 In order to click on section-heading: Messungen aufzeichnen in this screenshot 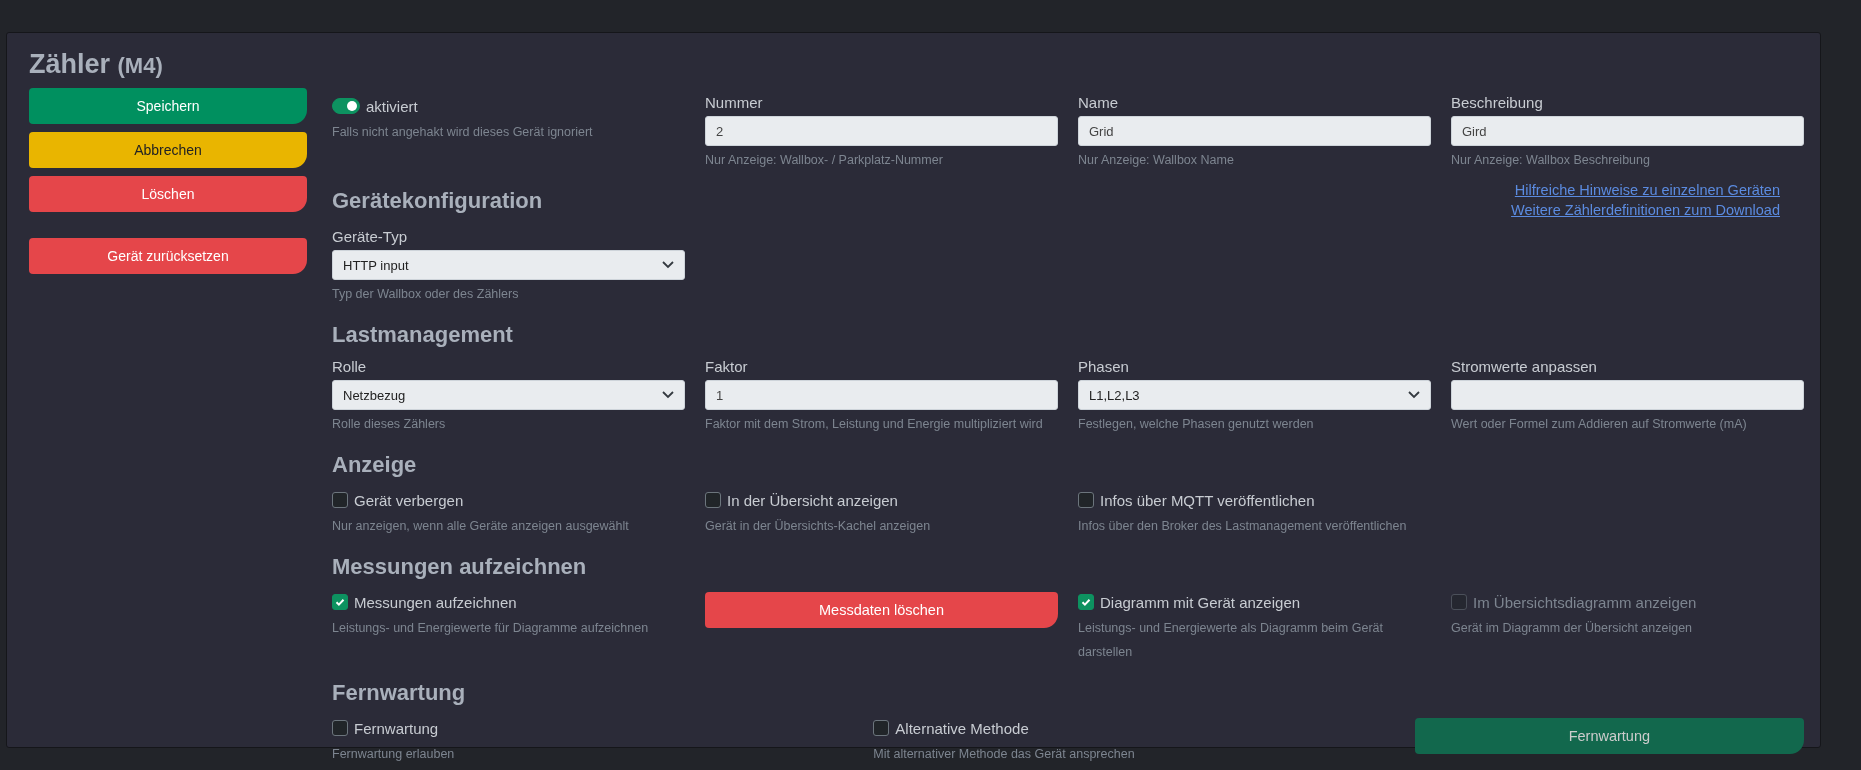, I will do `click(459, 567)`.